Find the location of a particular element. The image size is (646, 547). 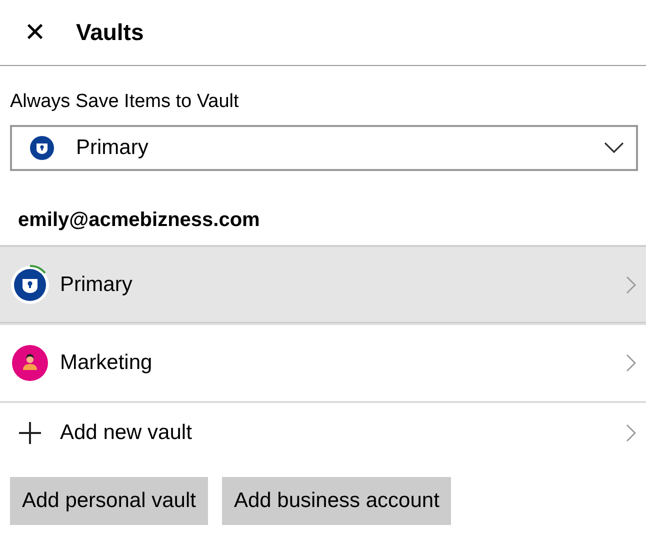

field-label: Always Save Items to Vault is located at coordinates (125, 102).